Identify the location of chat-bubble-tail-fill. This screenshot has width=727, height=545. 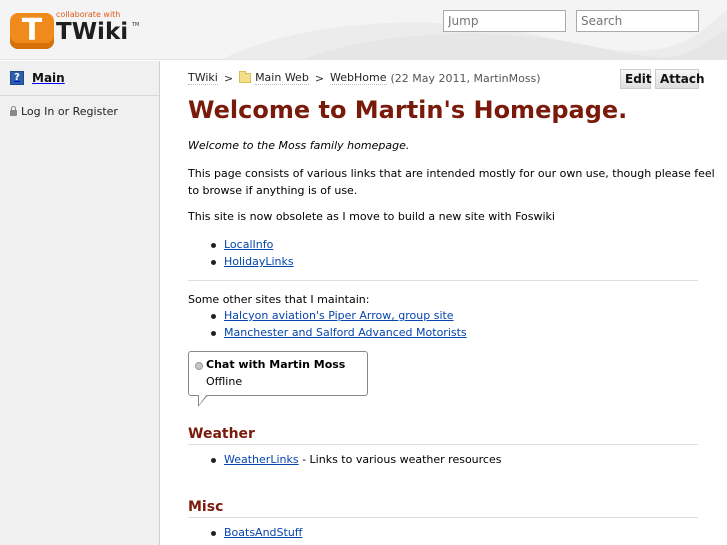
(203, 399).